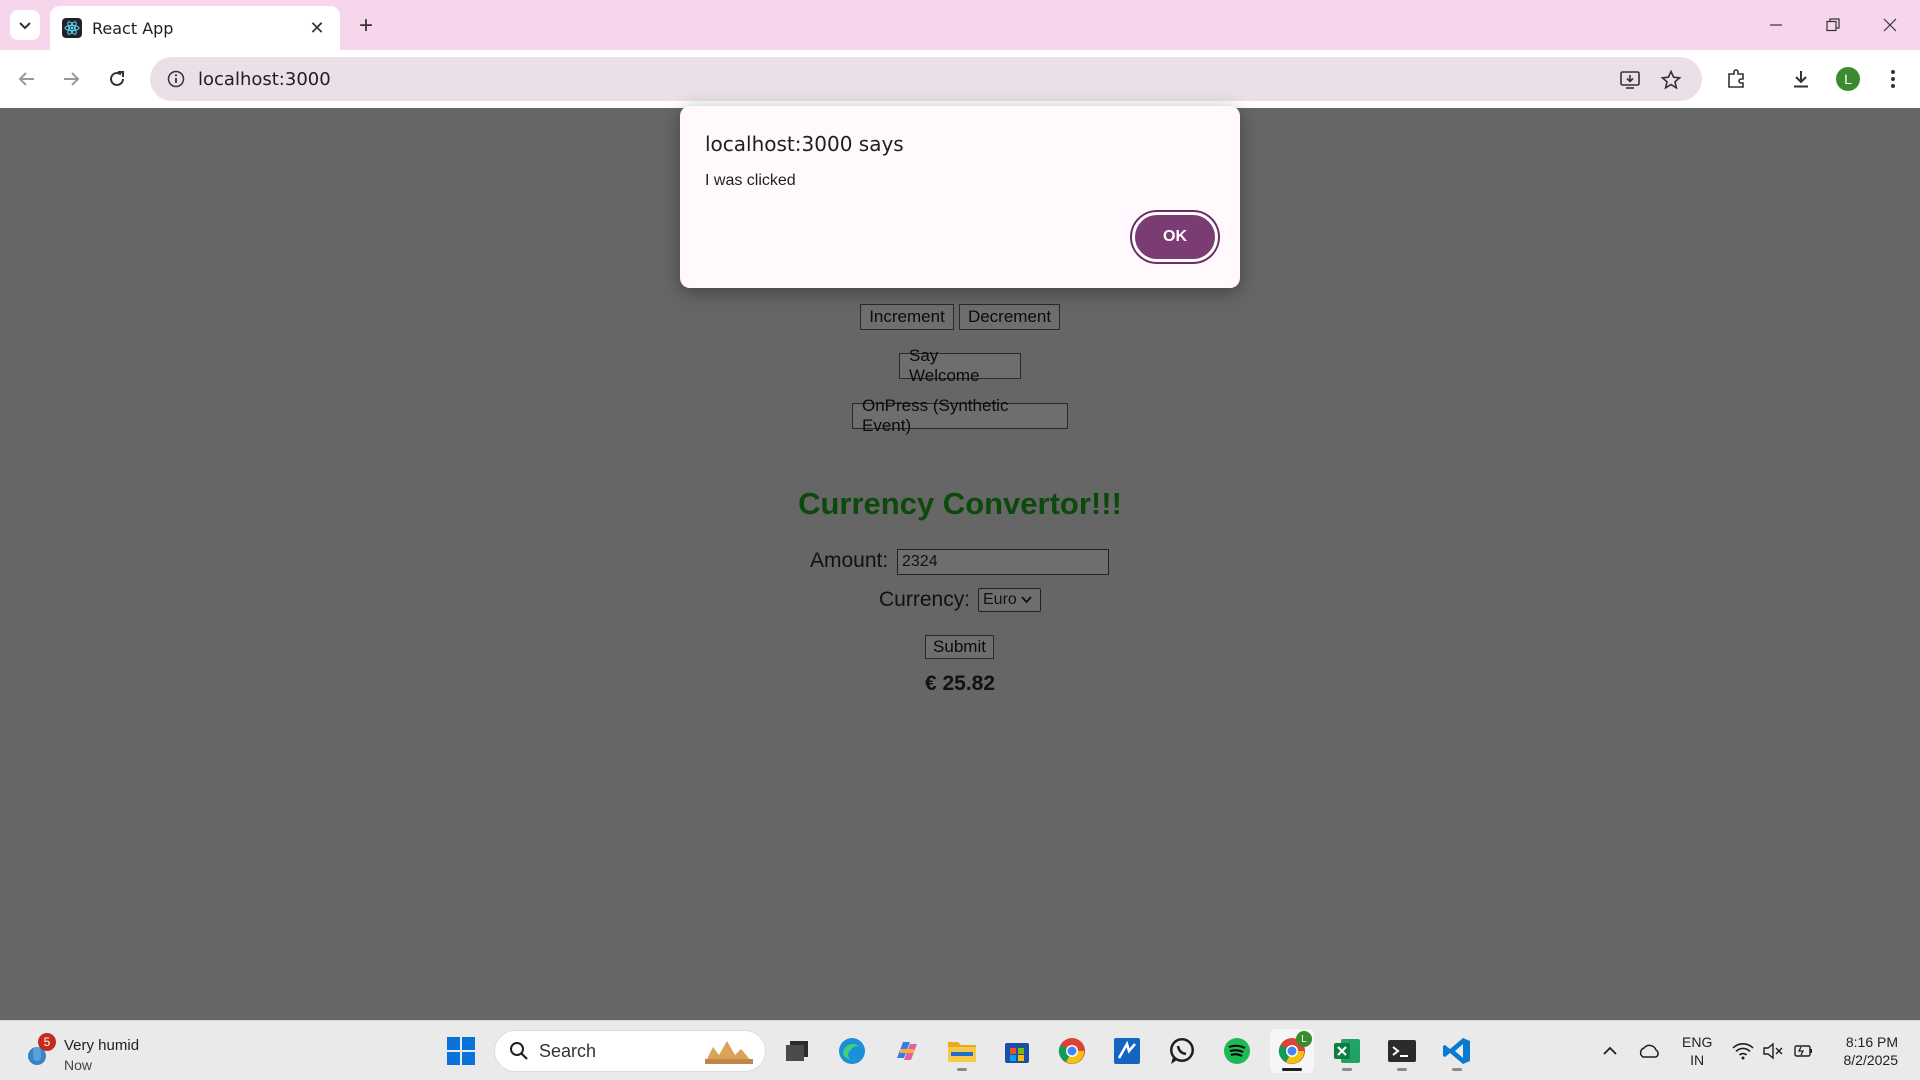  I want to click on install-app-icon, so click(1630, 80).